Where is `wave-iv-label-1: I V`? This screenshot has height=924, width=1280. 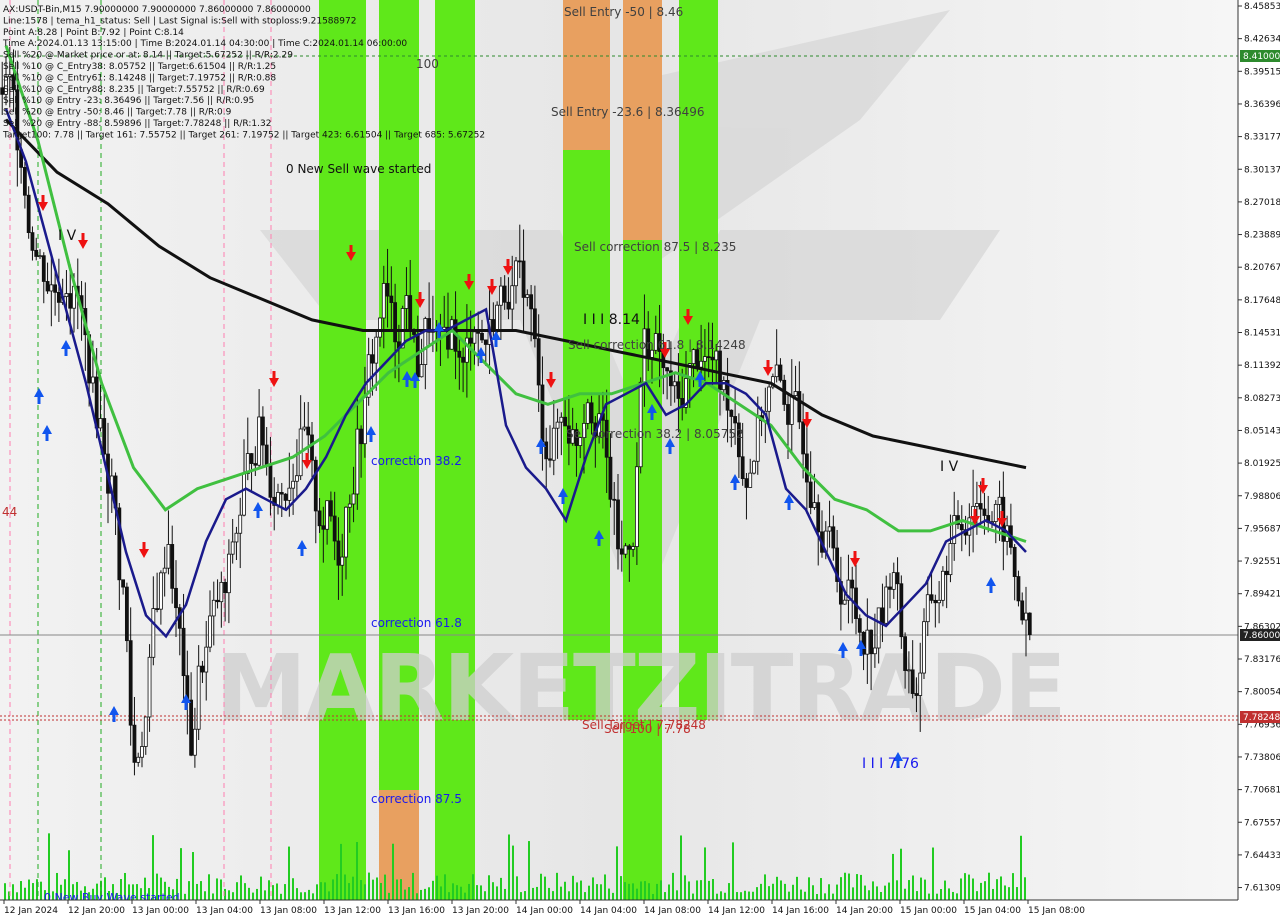
wave-iv-label-1: I V is located at coordinates (67, 236).